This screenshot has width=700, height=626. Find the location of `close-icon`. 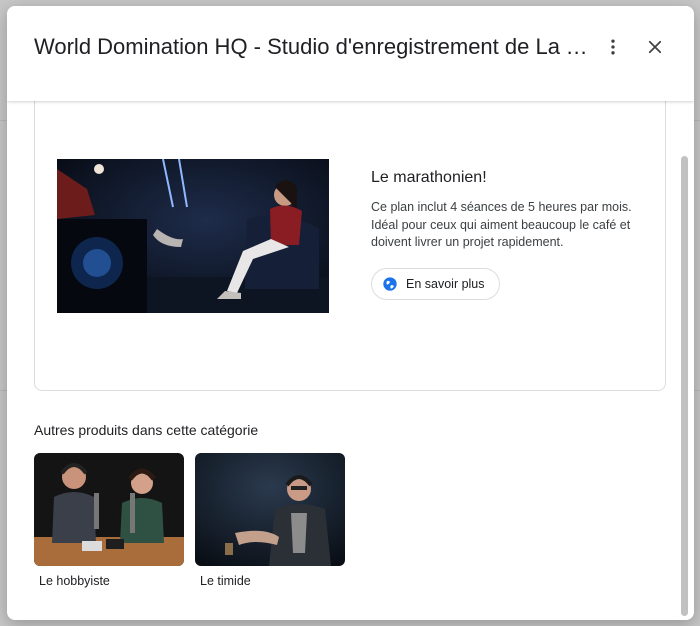

close-icon is located at coordinates (655, 47).